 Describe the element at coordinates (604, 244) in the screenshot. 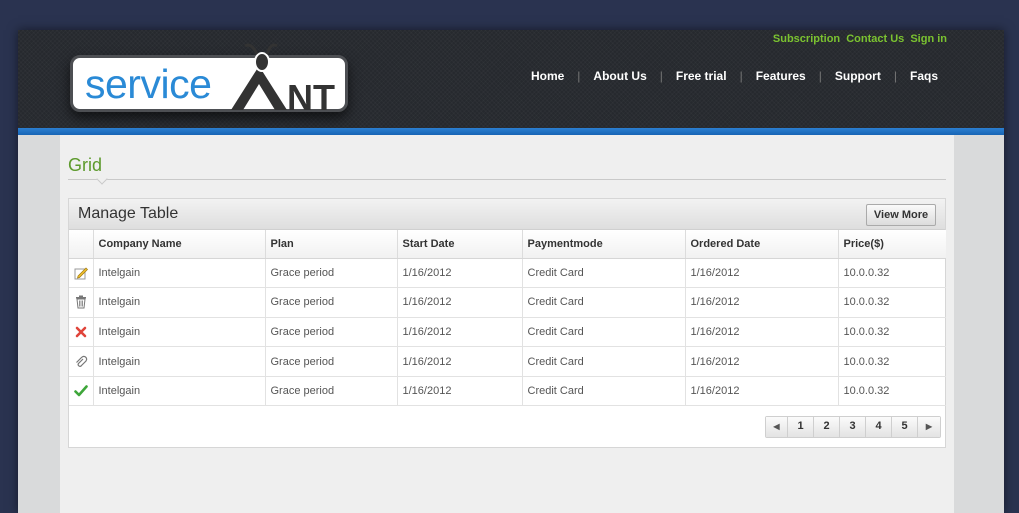

I see `column-header-paymentmode: Paymentmode` at that location.